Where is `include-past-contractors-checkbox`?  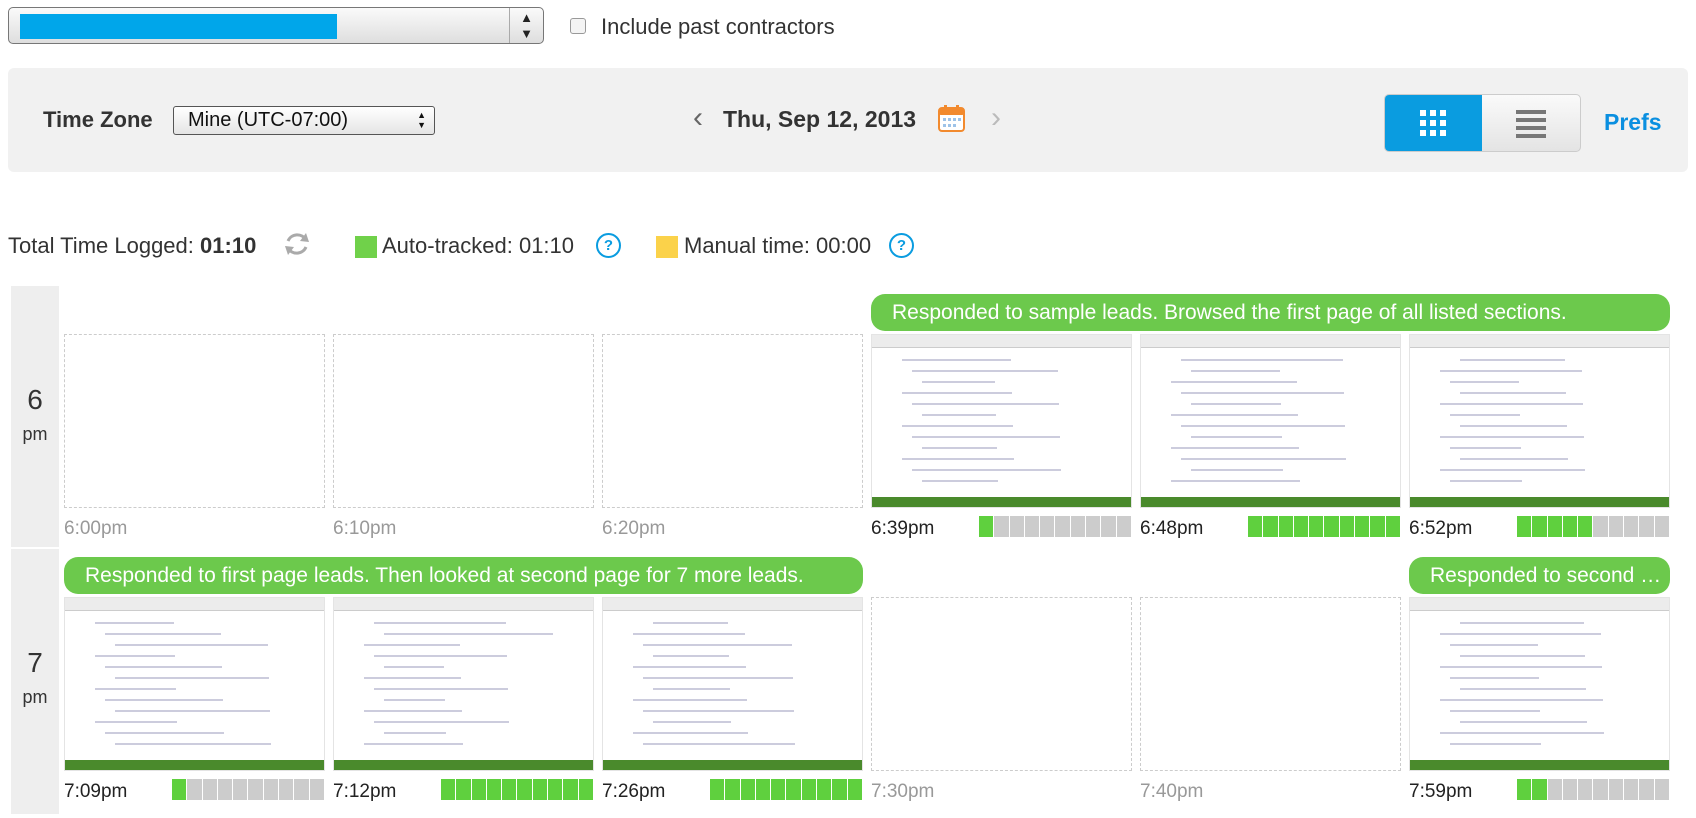
include-past-contractors-checkbox is located at coordinates (578, 26).